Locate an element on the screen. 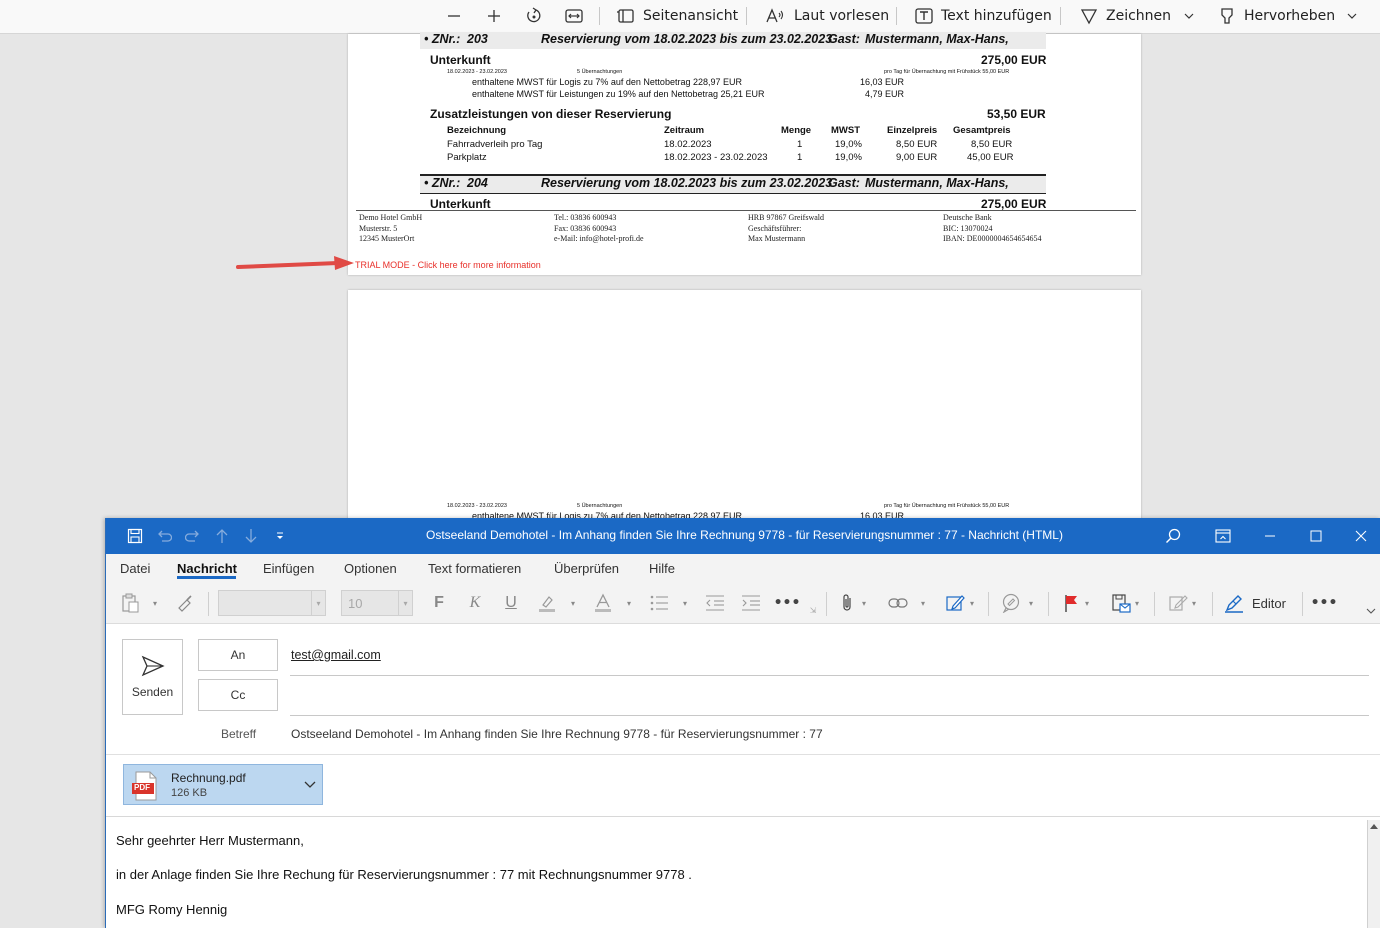 The width and height of the screenshot is (1380, 928). arrow-down-icon is located at coordinates (251, 536).